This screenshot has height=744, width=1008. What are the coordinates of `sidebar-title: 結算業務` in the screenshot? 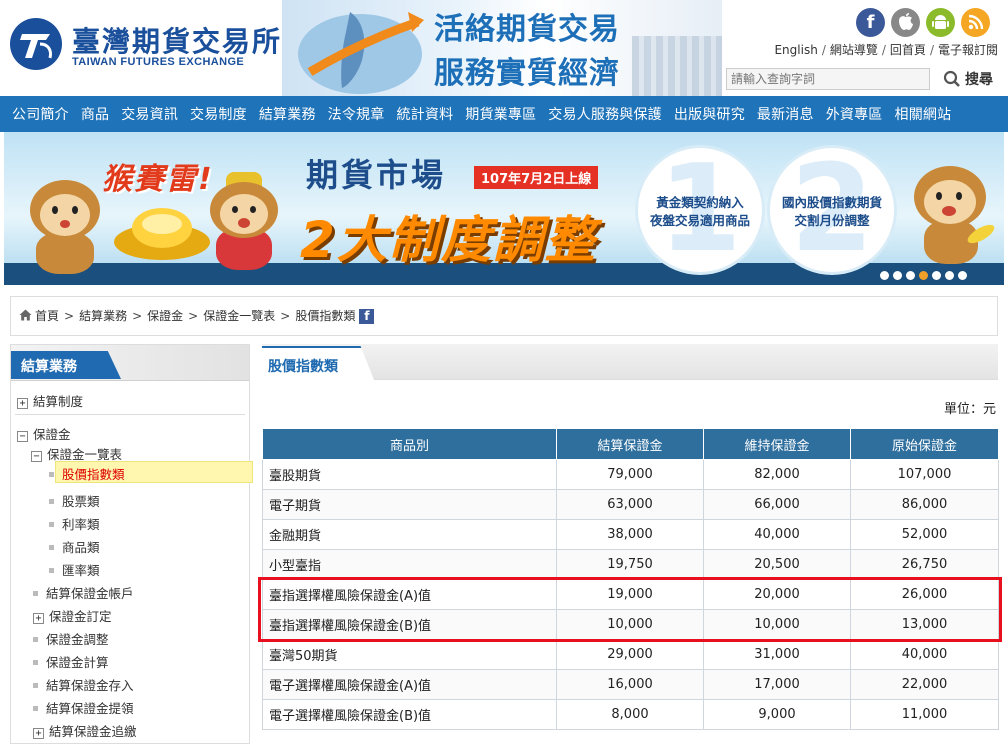 It's located at (66, 365).